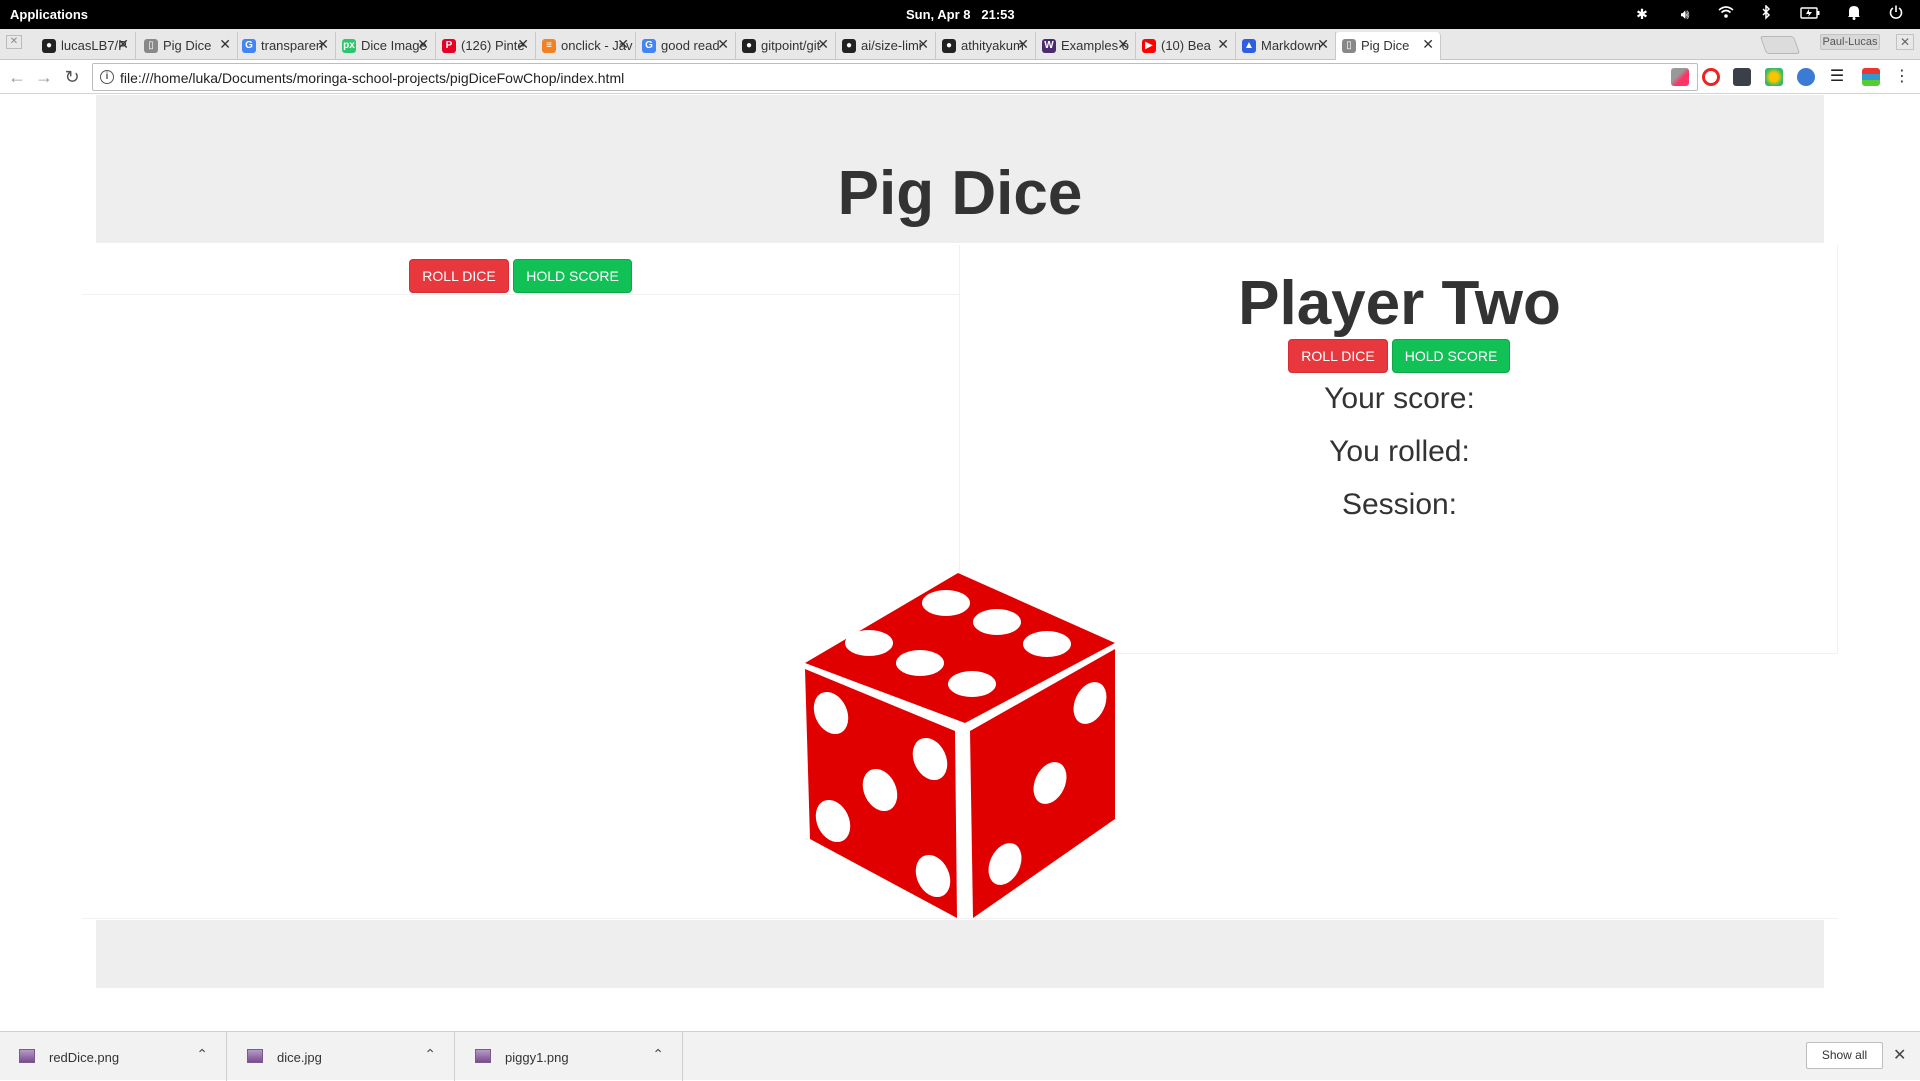 This screenshot has height=1081, width=1920. I want to click on download-filename: redDice.png, so click(84, 1057).